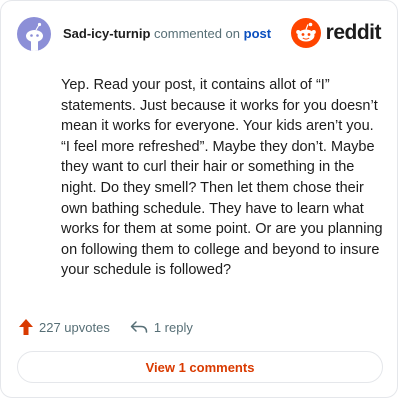 This screenshot has width=400, height=400. What do you see at coordinates (197, 33) in the screenshot?
I see `commented-on-text: commented on` at bounding box center [197, 33].